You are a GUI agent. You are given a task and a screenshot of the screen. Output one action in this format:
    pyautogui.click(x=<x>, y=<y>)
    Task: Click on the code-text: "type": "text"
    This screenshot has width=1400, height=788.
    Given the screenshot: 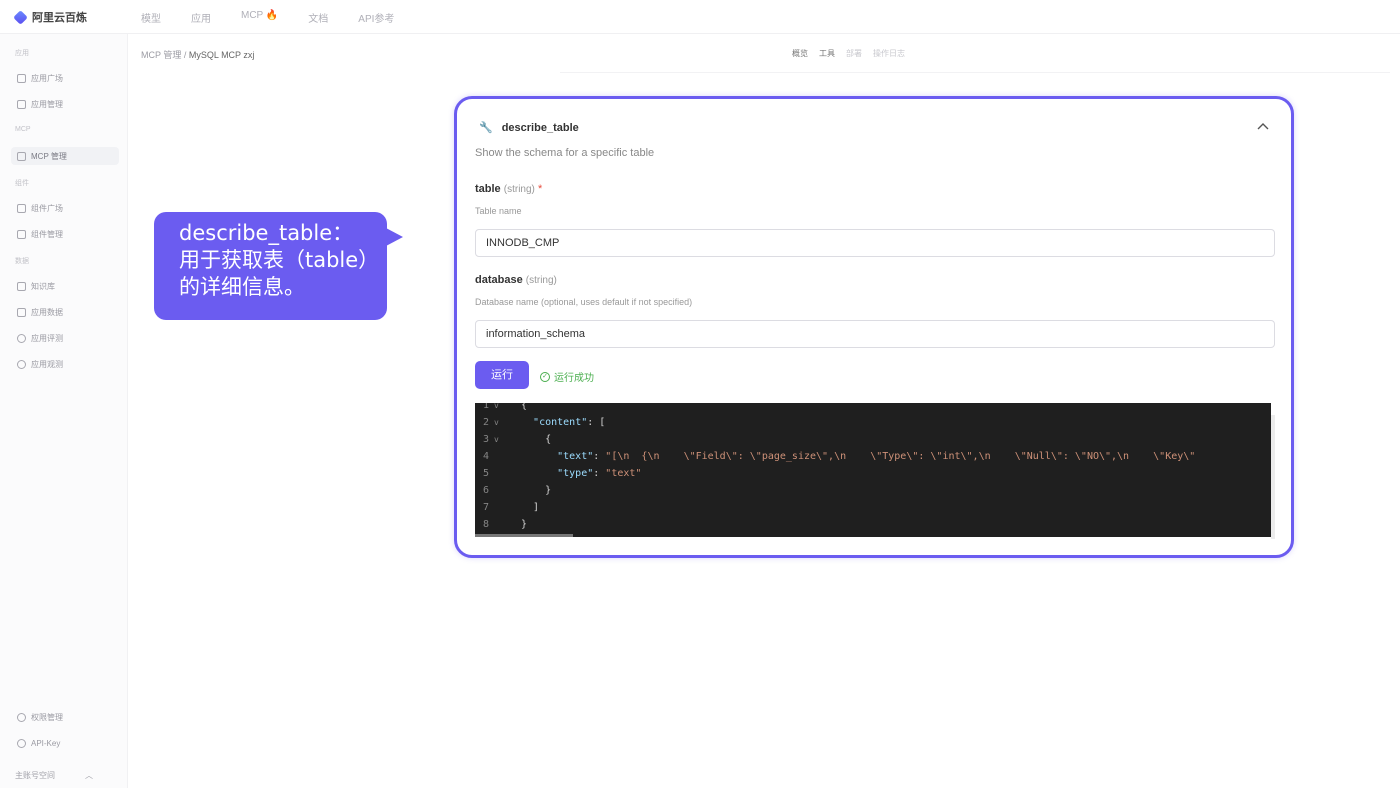 What is the action you would take?
    pyautogui.click(x=599, y=473)
    